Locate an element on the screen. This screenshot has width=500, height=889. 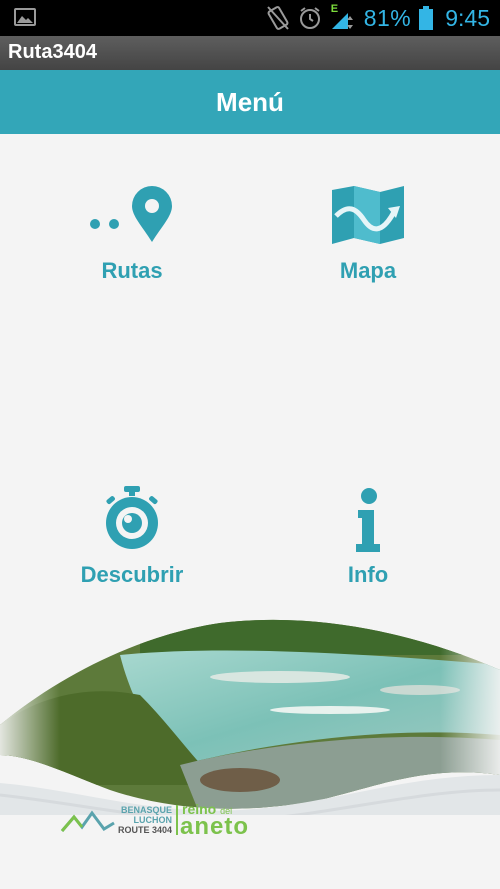
battery-percent: 81% is located at coordinates (387, 17).